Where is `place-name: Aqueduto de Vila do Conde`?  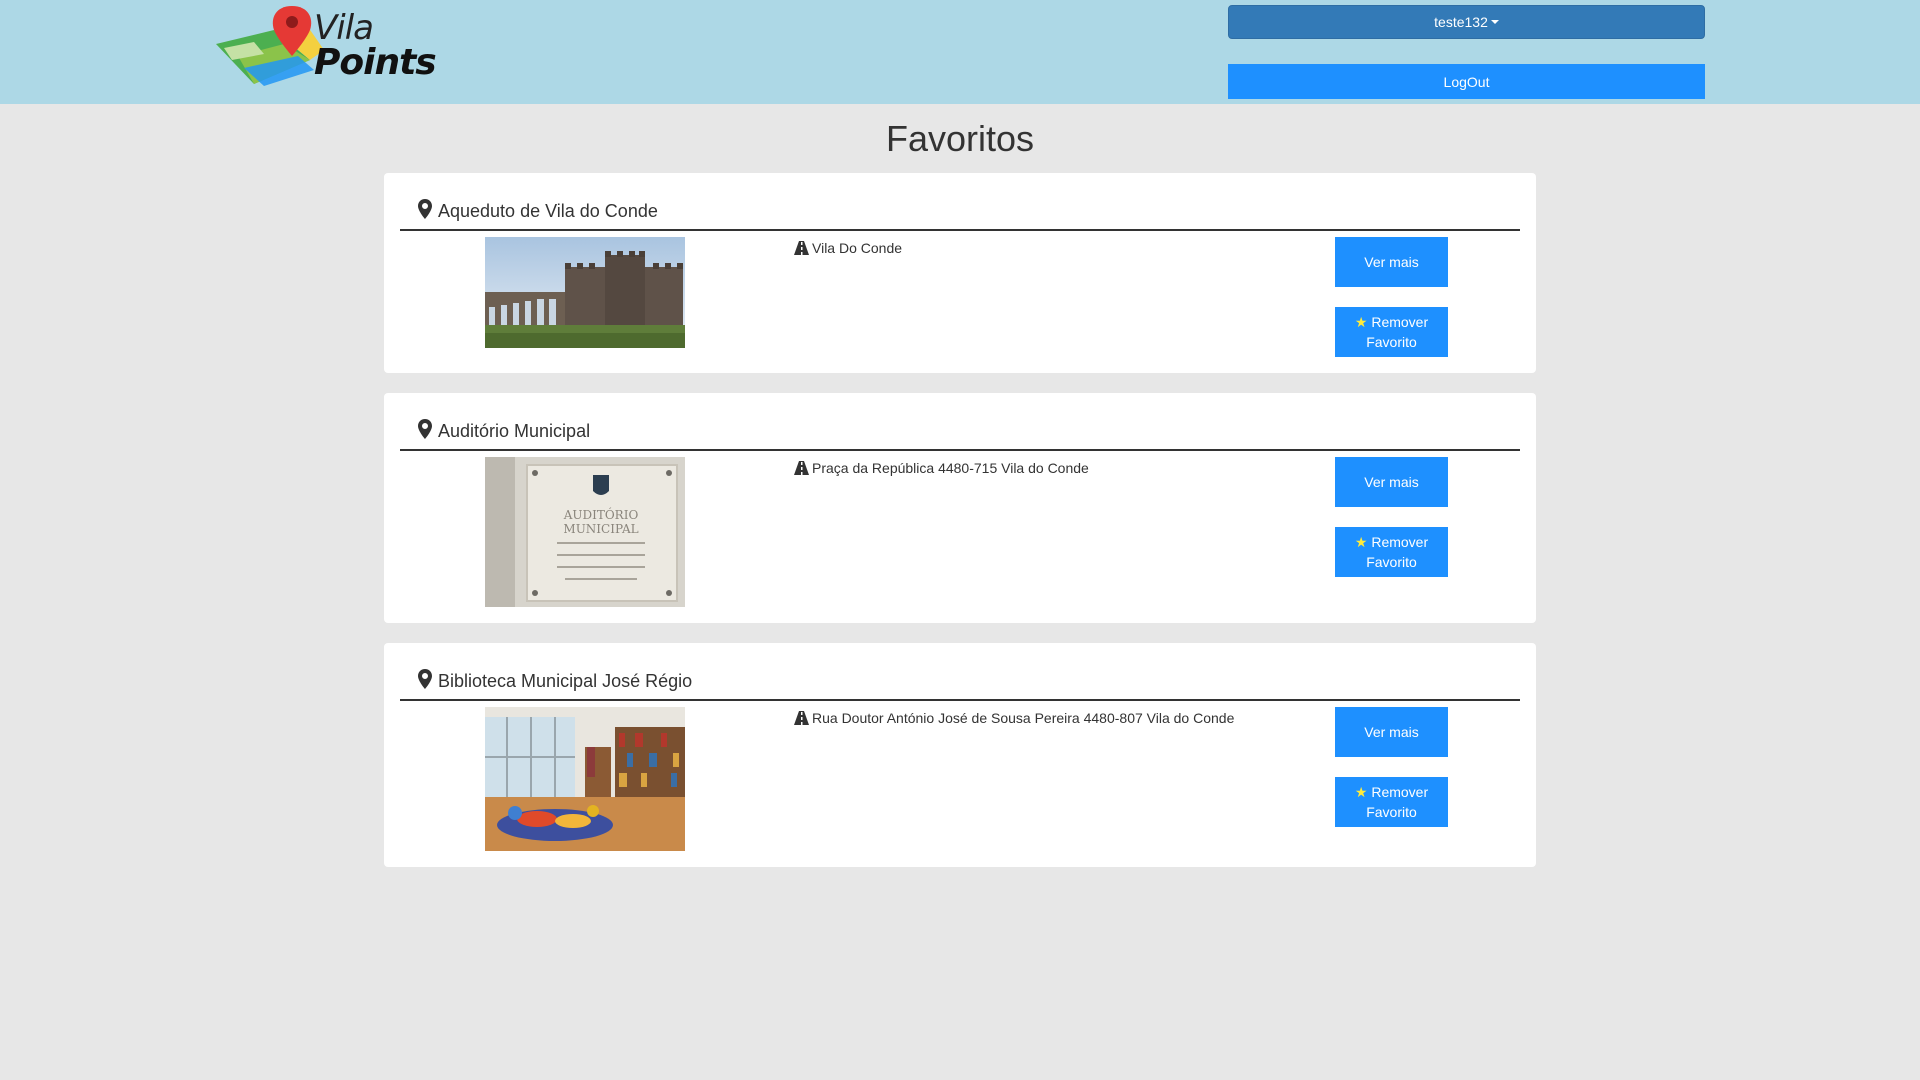 place-name: Aqueduto de Vila do Conde is located at coordinates (548, 211).